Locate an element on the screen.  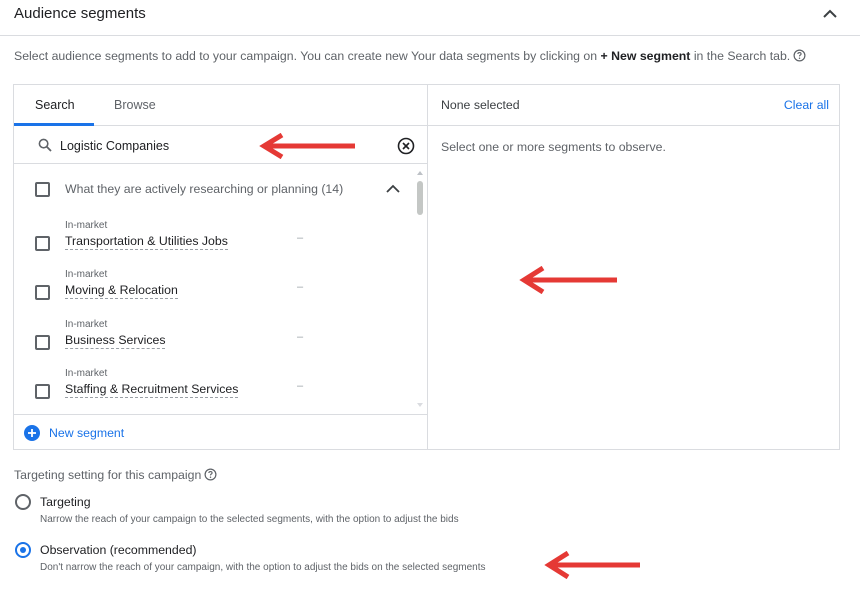
targeting-setting-title: Targeting setting for this campaign is located at coordinates (115, 475).